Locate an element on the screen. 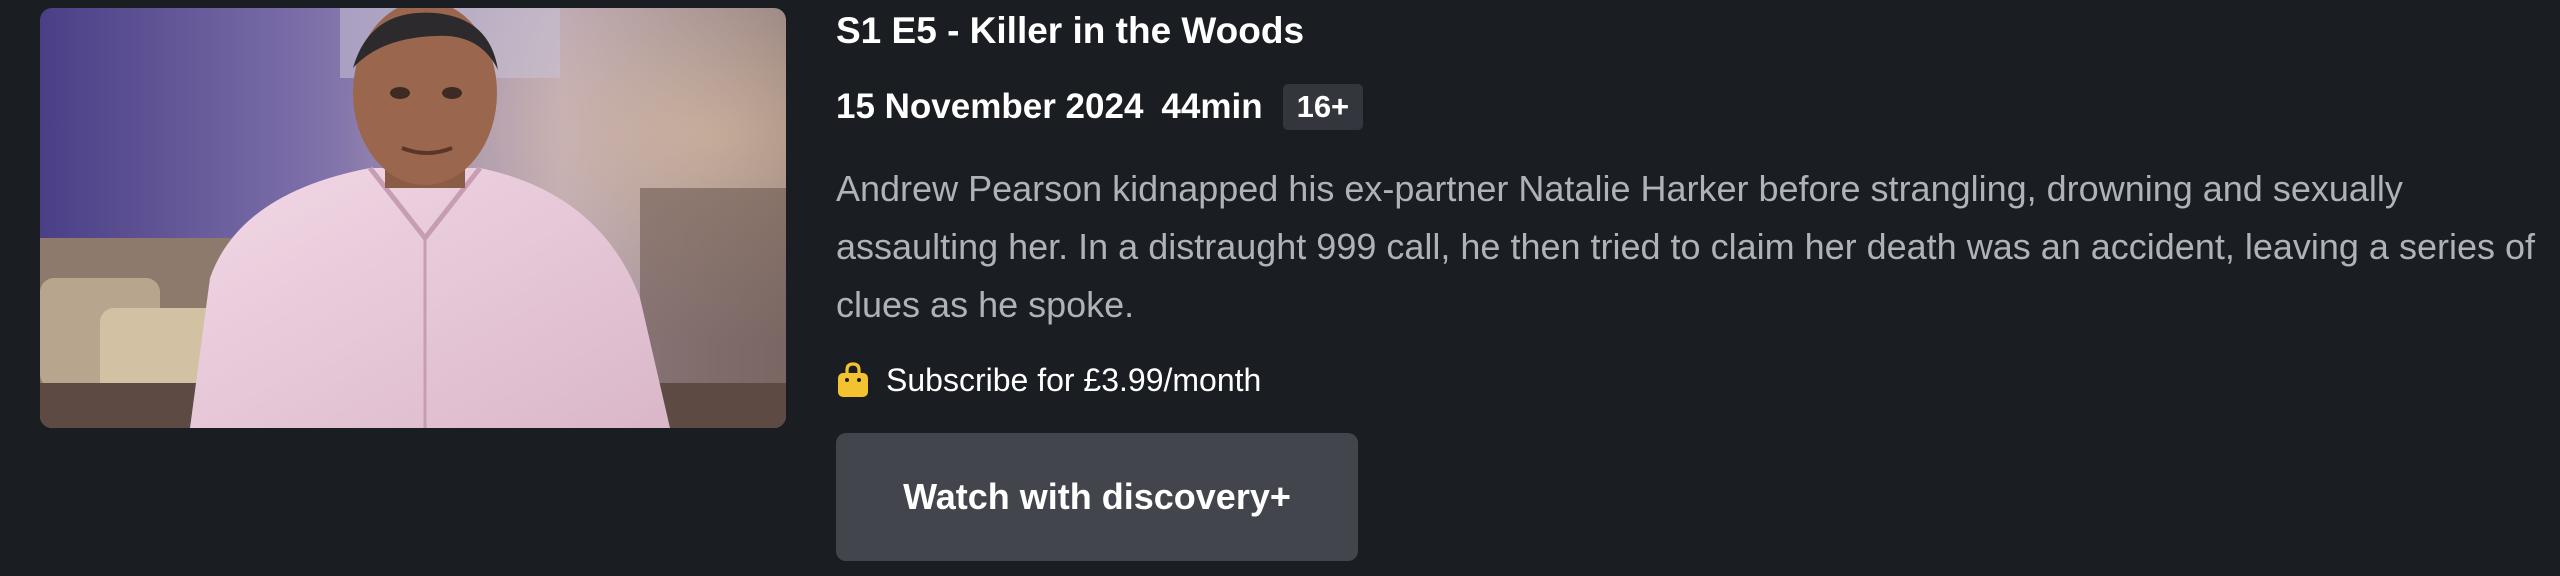  release-date: 15 November 2024 is located at coordinates (990, 106).